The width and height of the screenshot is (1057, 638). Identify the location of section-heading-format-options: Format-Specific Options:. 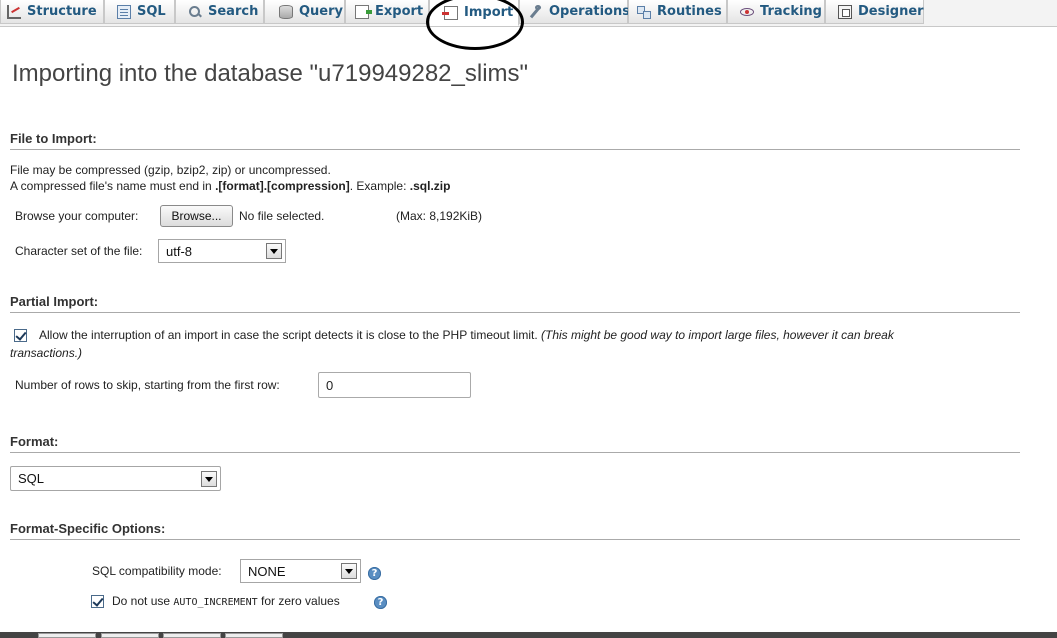
(515, 530).